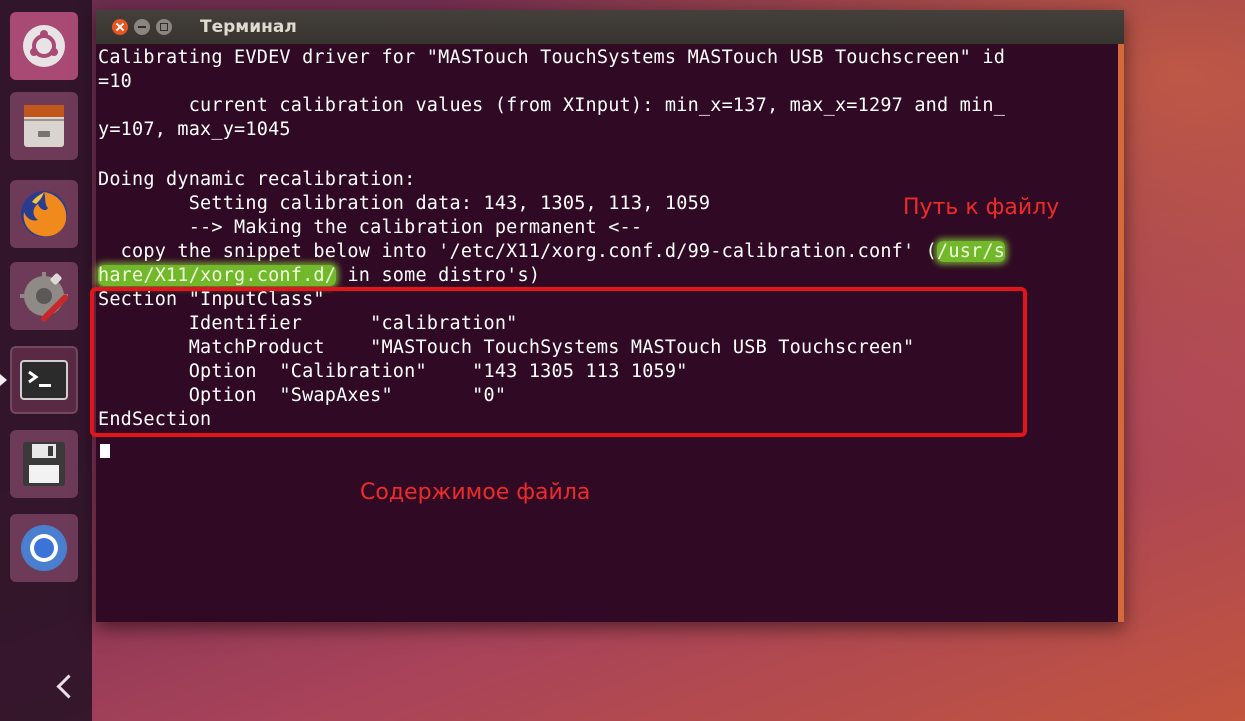 Image resolution: width=1245 pixels, height=721 pixels. What do you see at coordinates (115, 81) in the screenshot?
I see `terminal-line: =10` at bounding box center [115, 81].